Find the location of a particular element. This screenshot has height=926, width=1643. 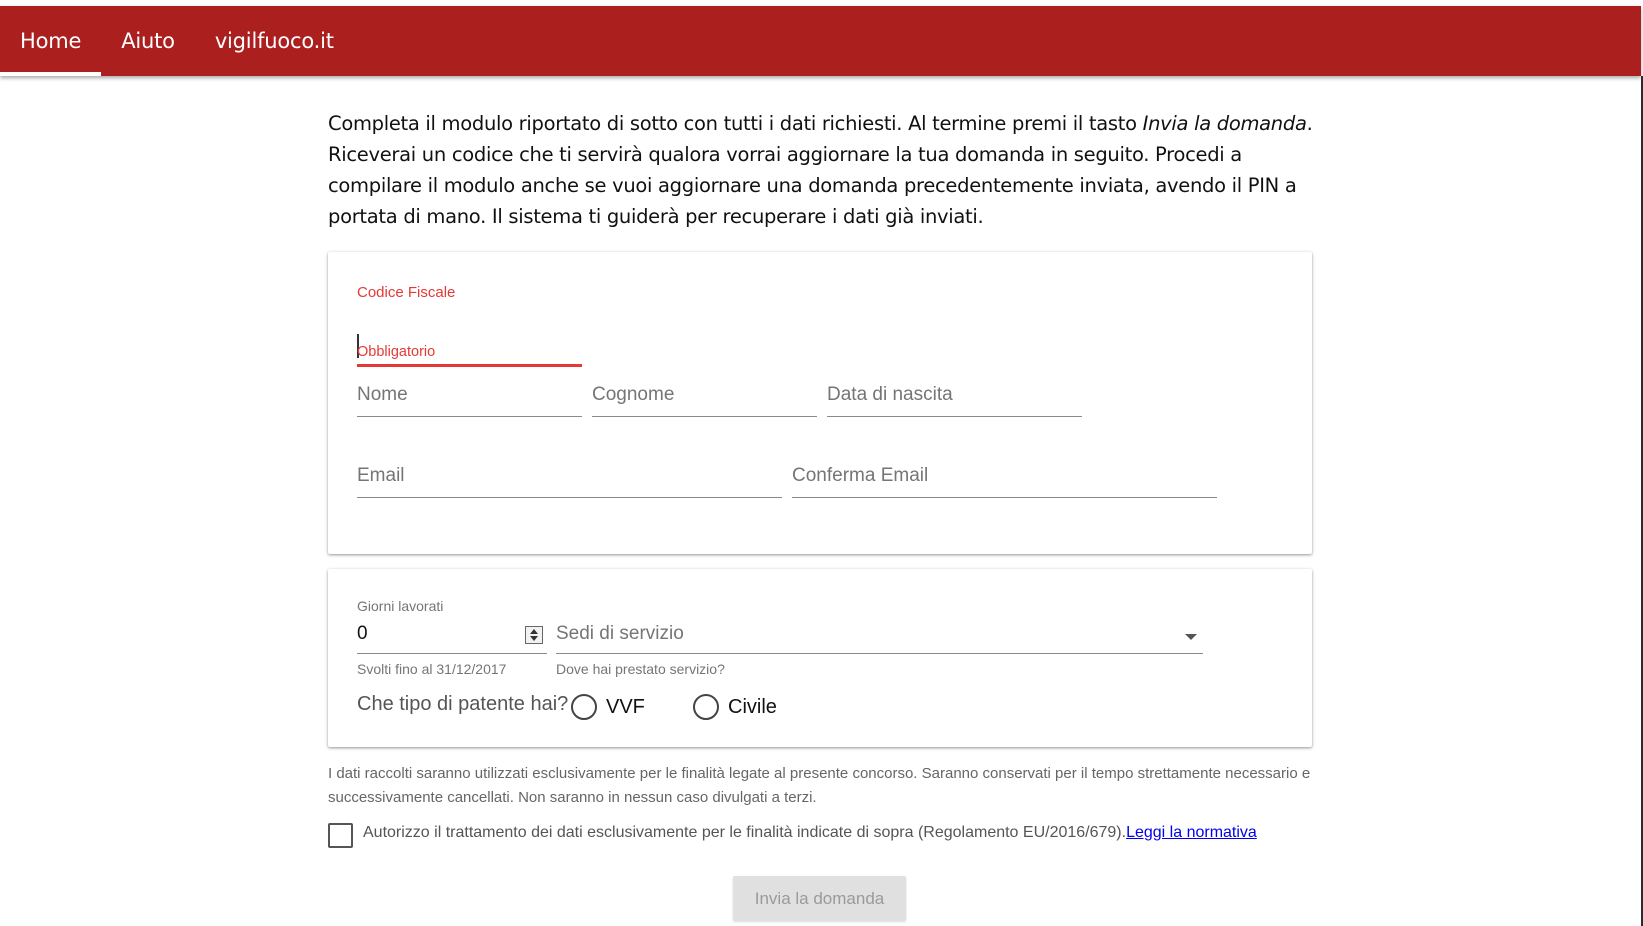

codice-fiscale-error: Obbligatorio is located at coordinates (396, 352).